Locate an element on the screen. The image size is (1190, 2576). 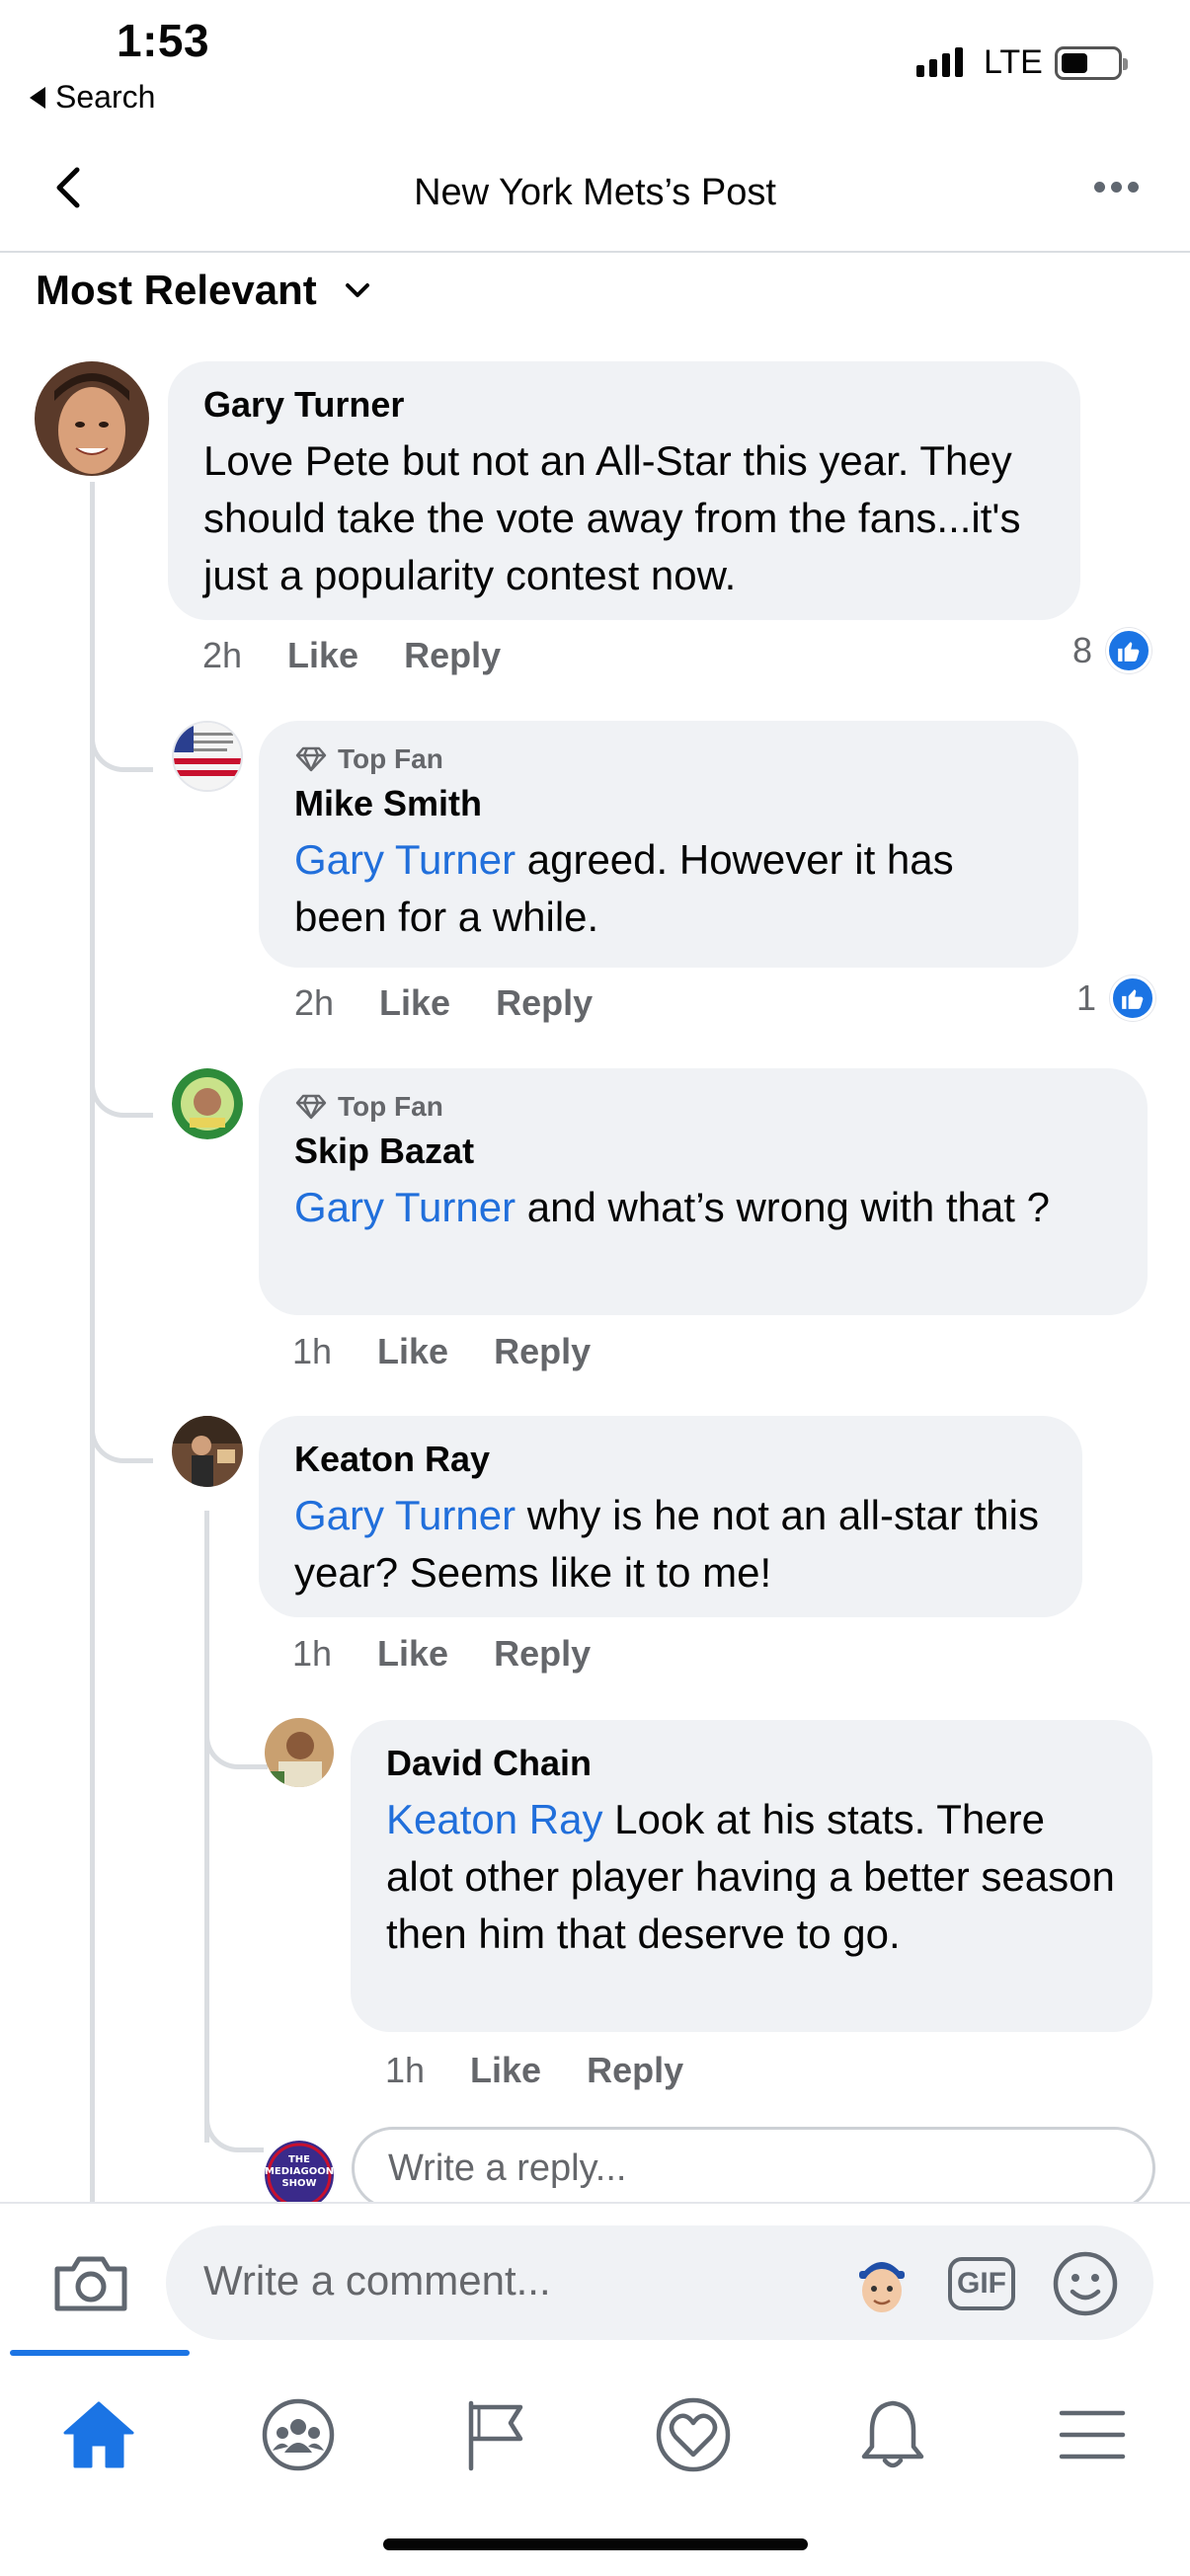
home-indicator is located at coordinates (595, 2544).